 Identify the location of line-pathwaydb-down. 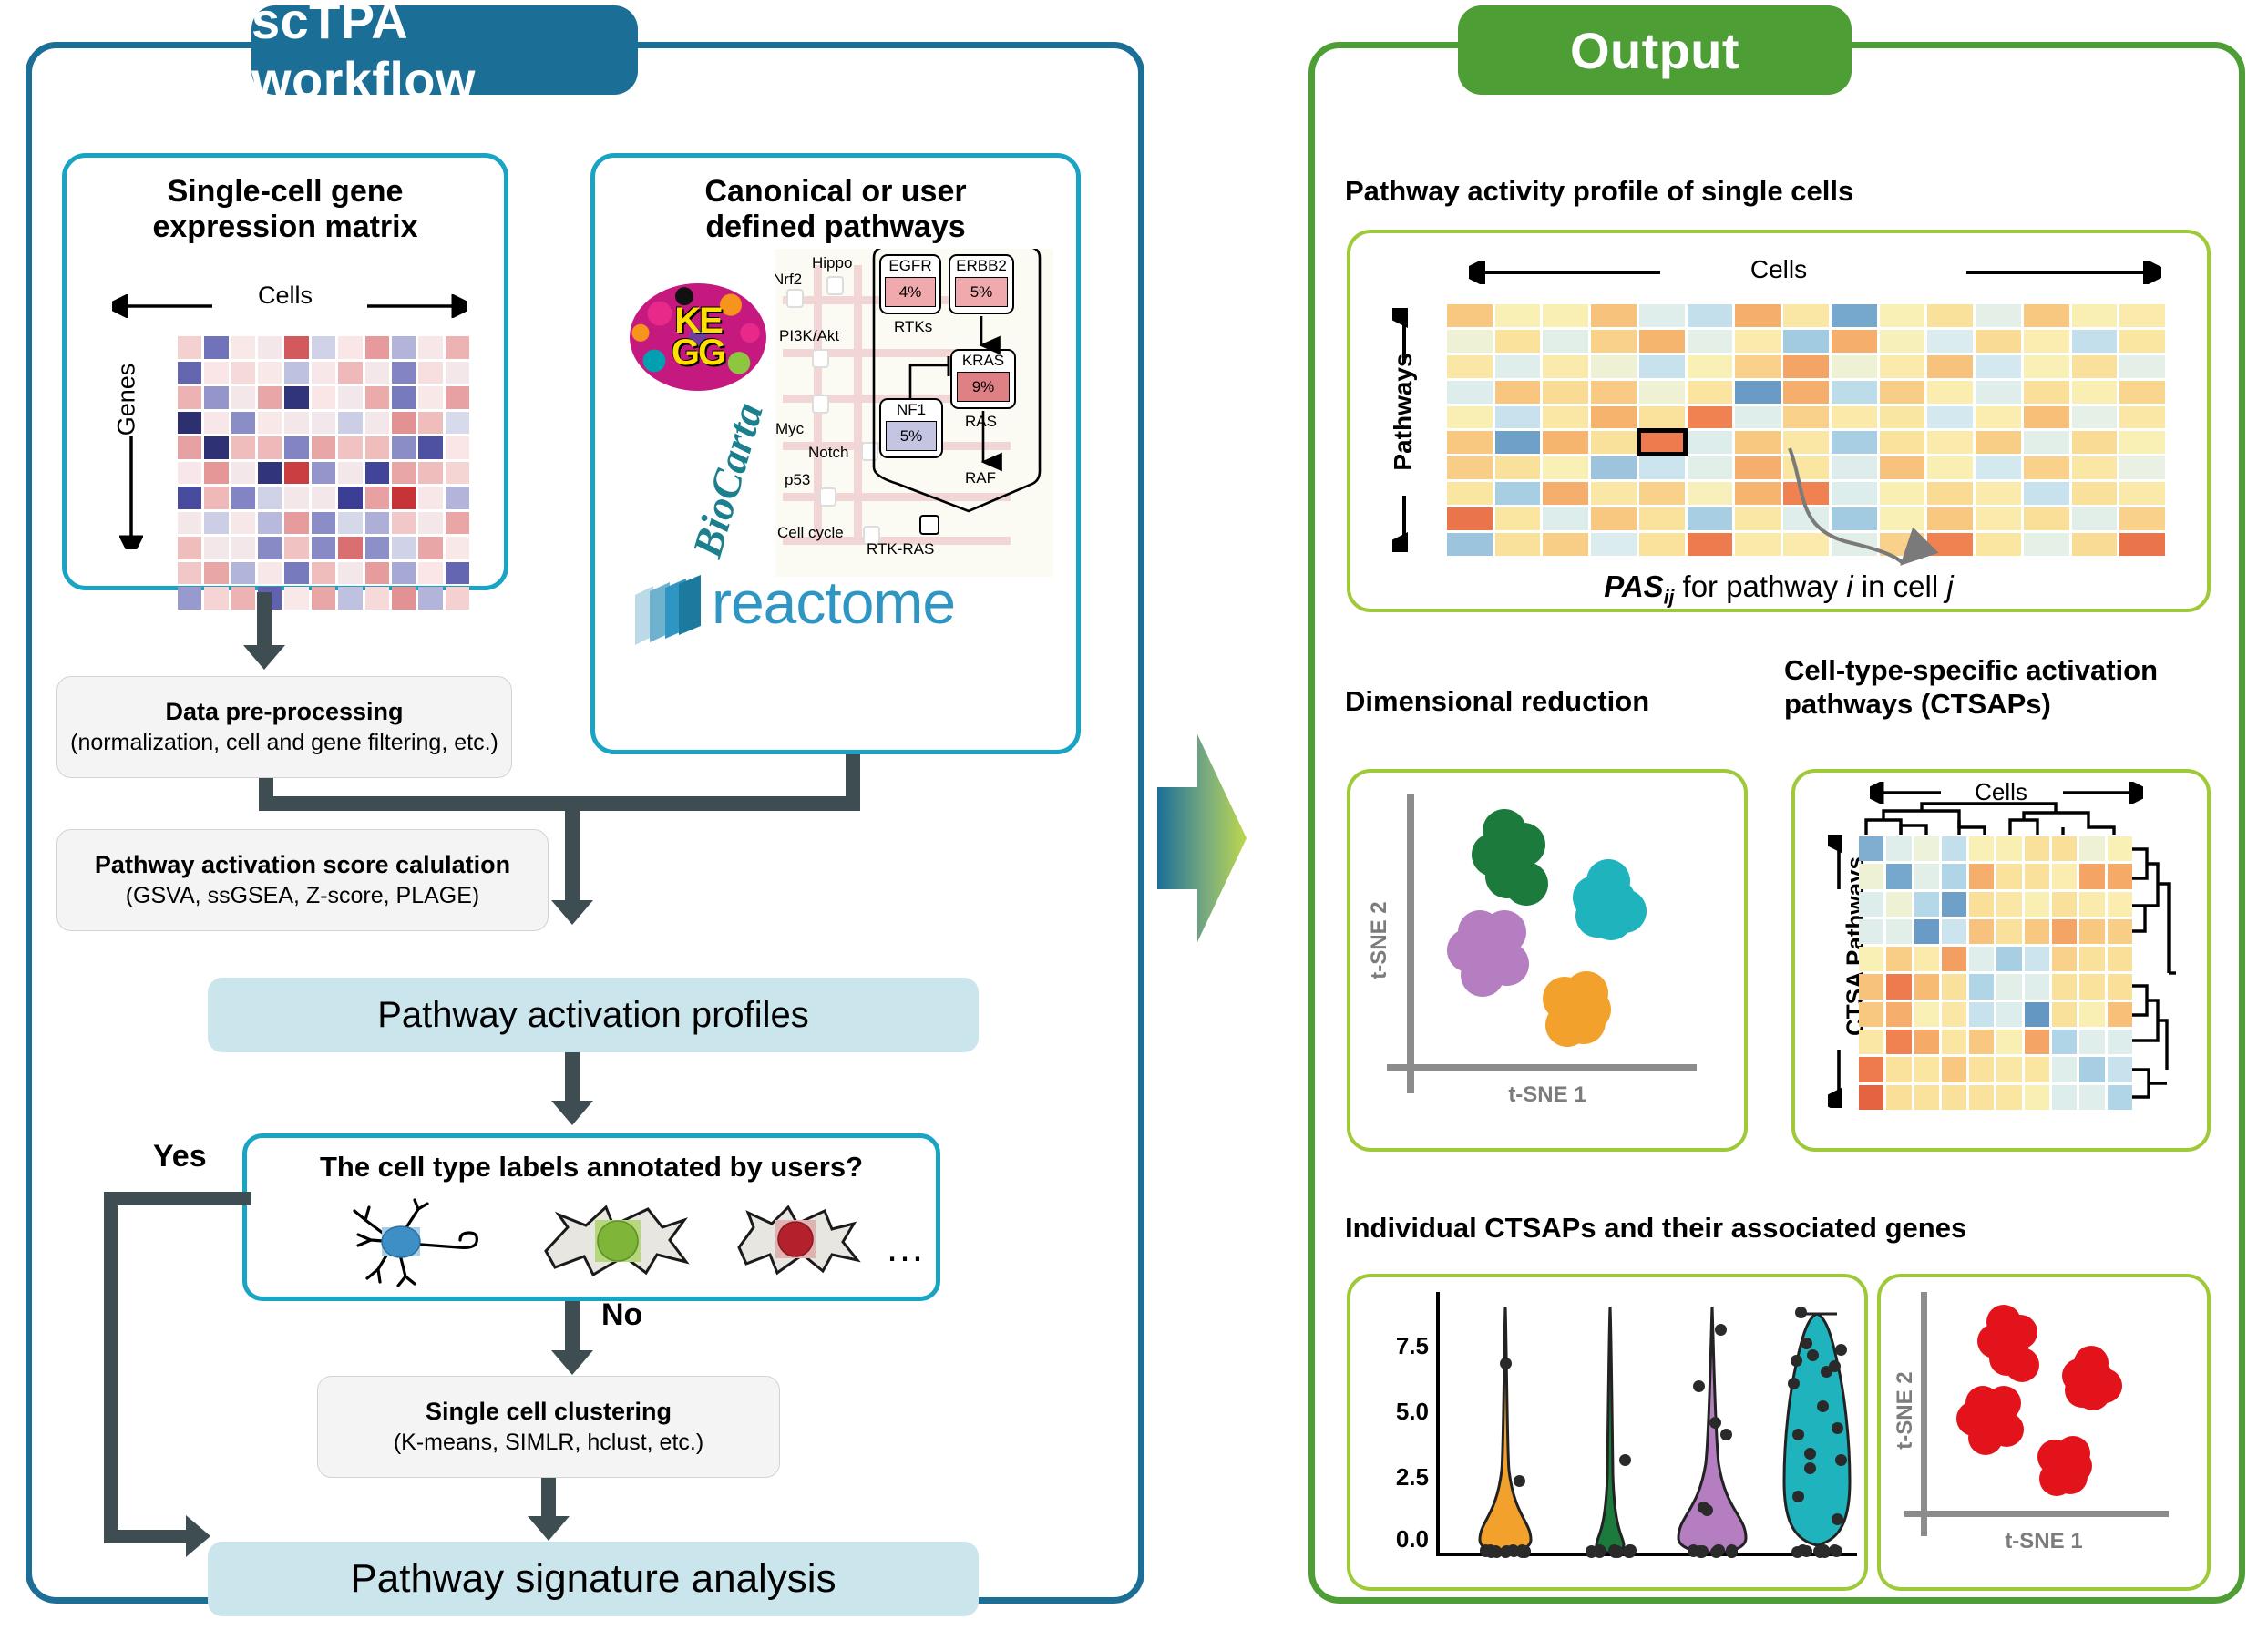
(853, 779).